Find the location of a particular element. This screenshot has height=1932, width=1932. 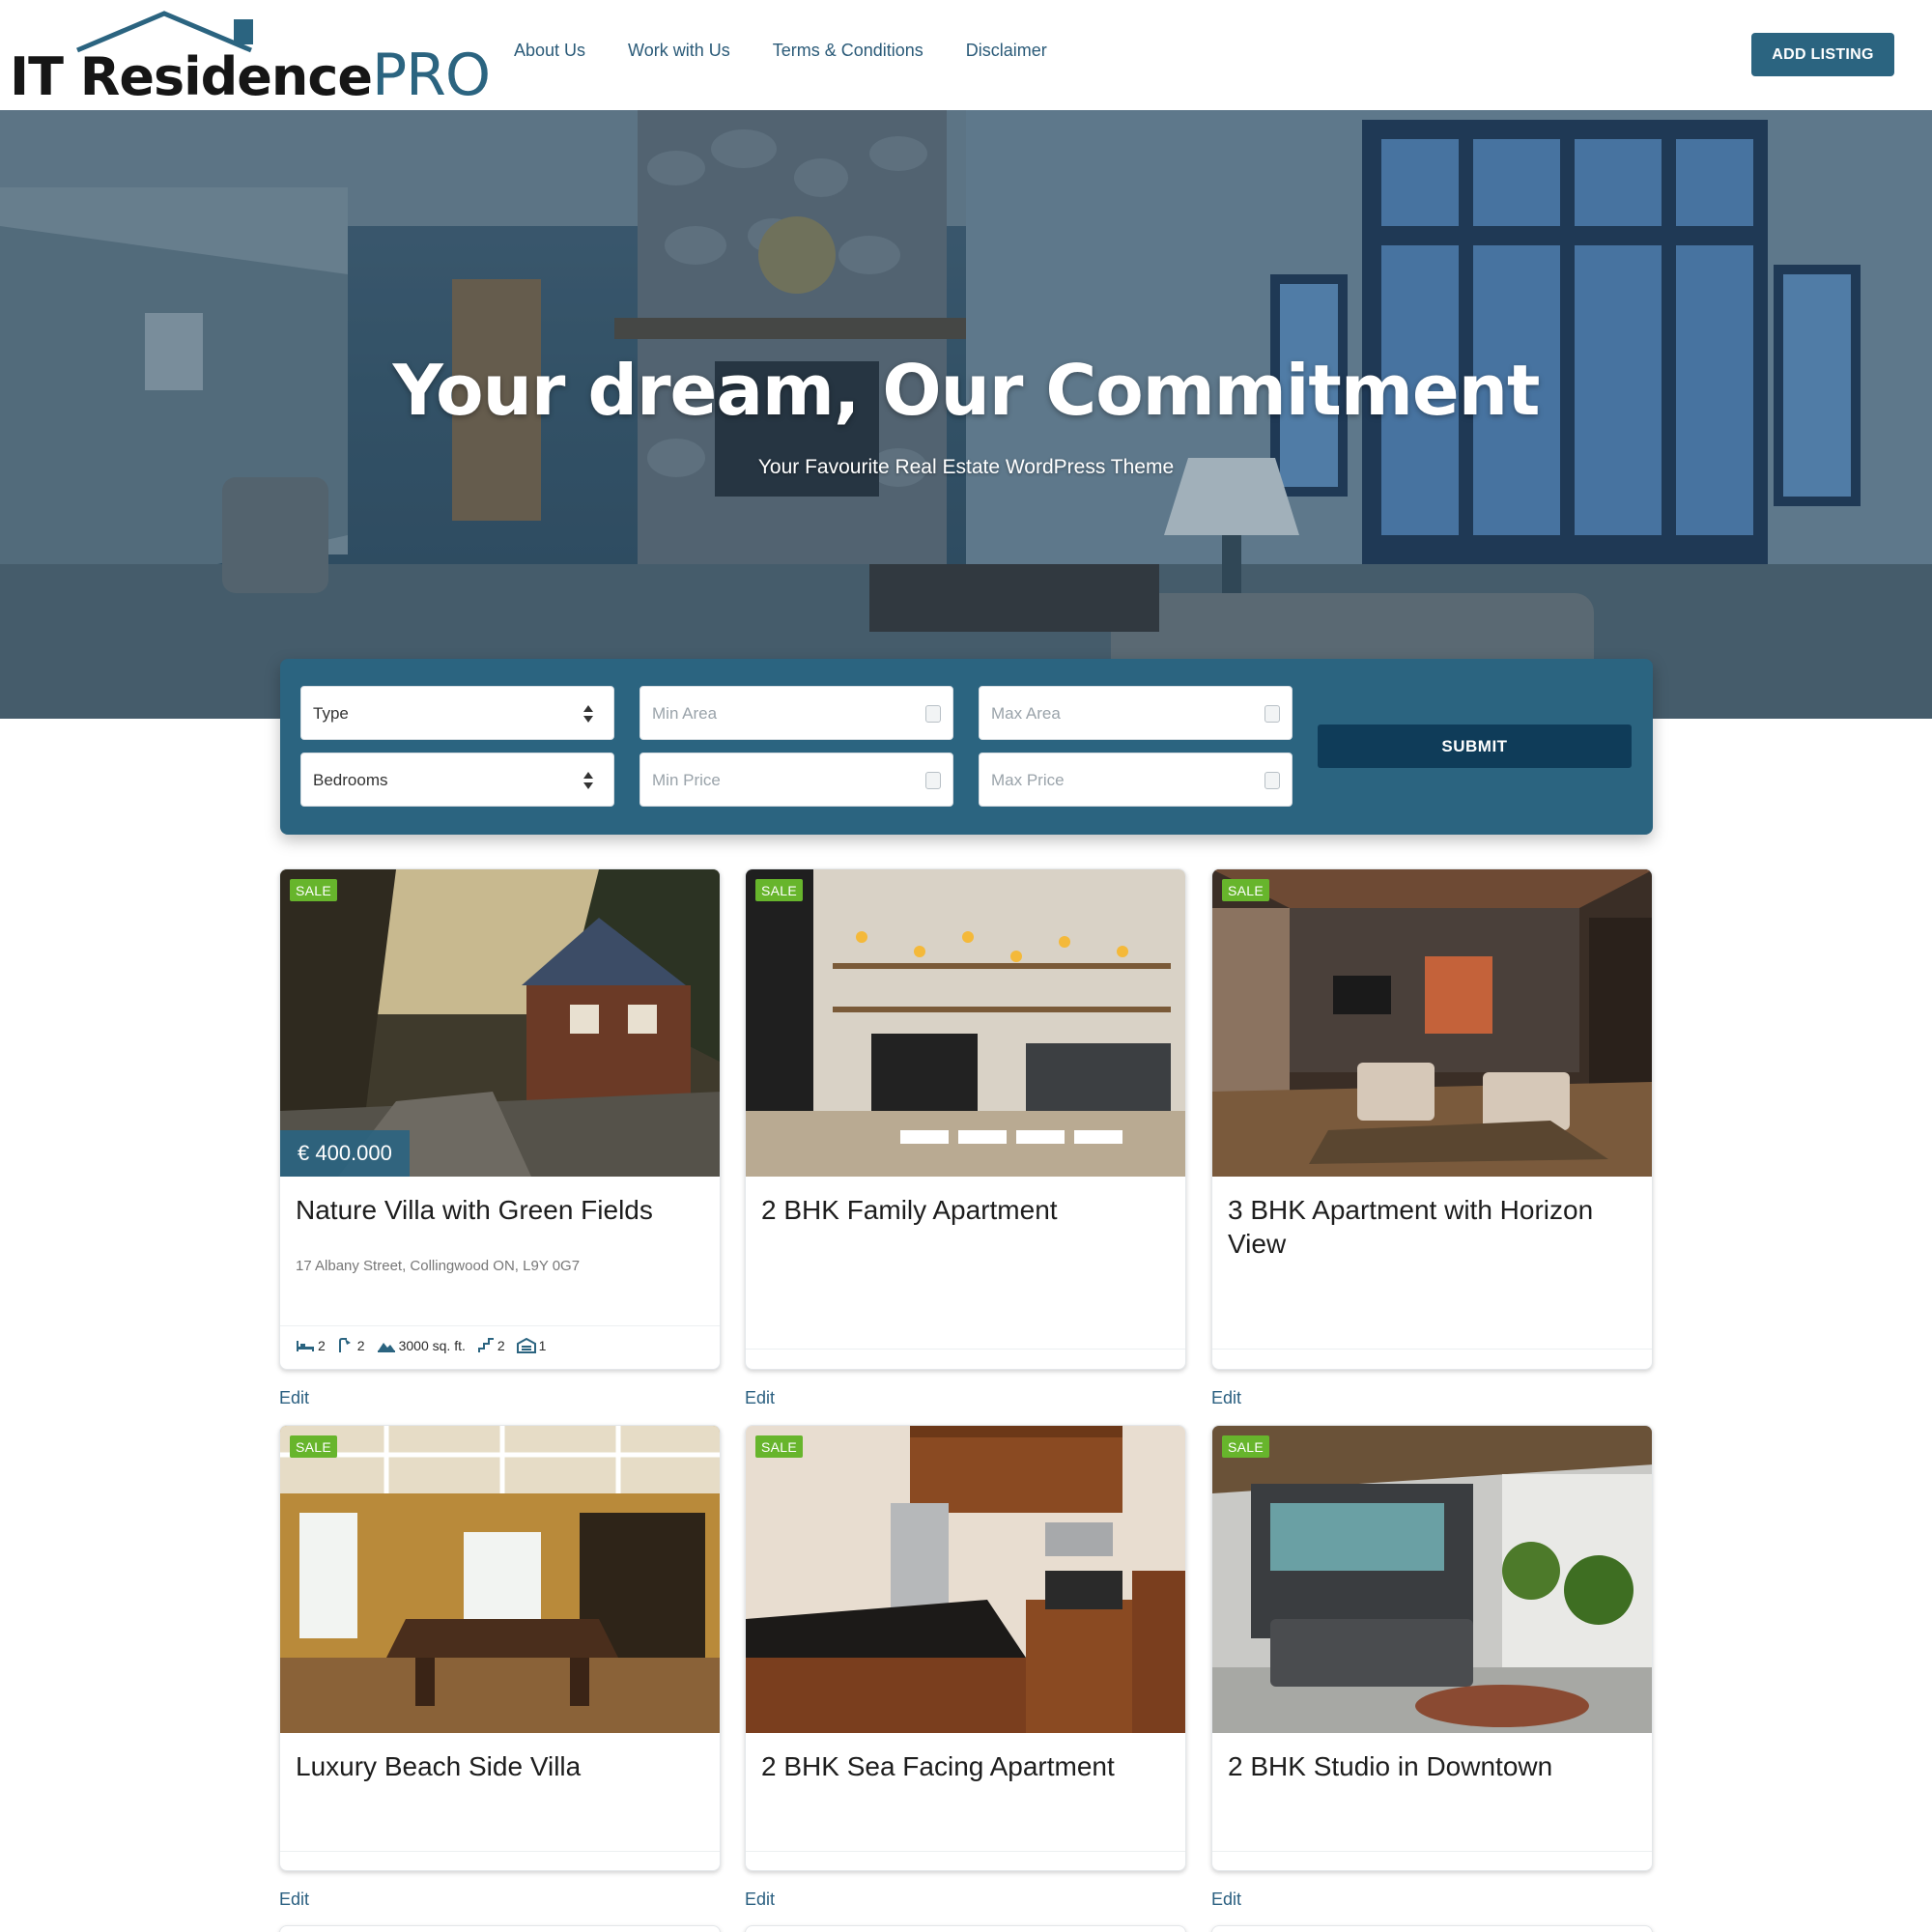

listing-card: SALE 2 BHK Sea Facing Apartment is located at coordinates (965, 1648).